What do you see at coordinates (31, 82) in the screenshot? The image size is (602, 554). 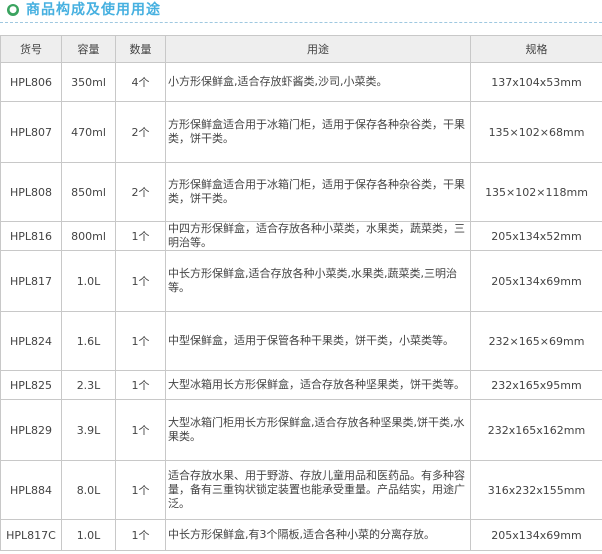 I see `cell-item-no: HPL806` at bounding box center [31, 82].